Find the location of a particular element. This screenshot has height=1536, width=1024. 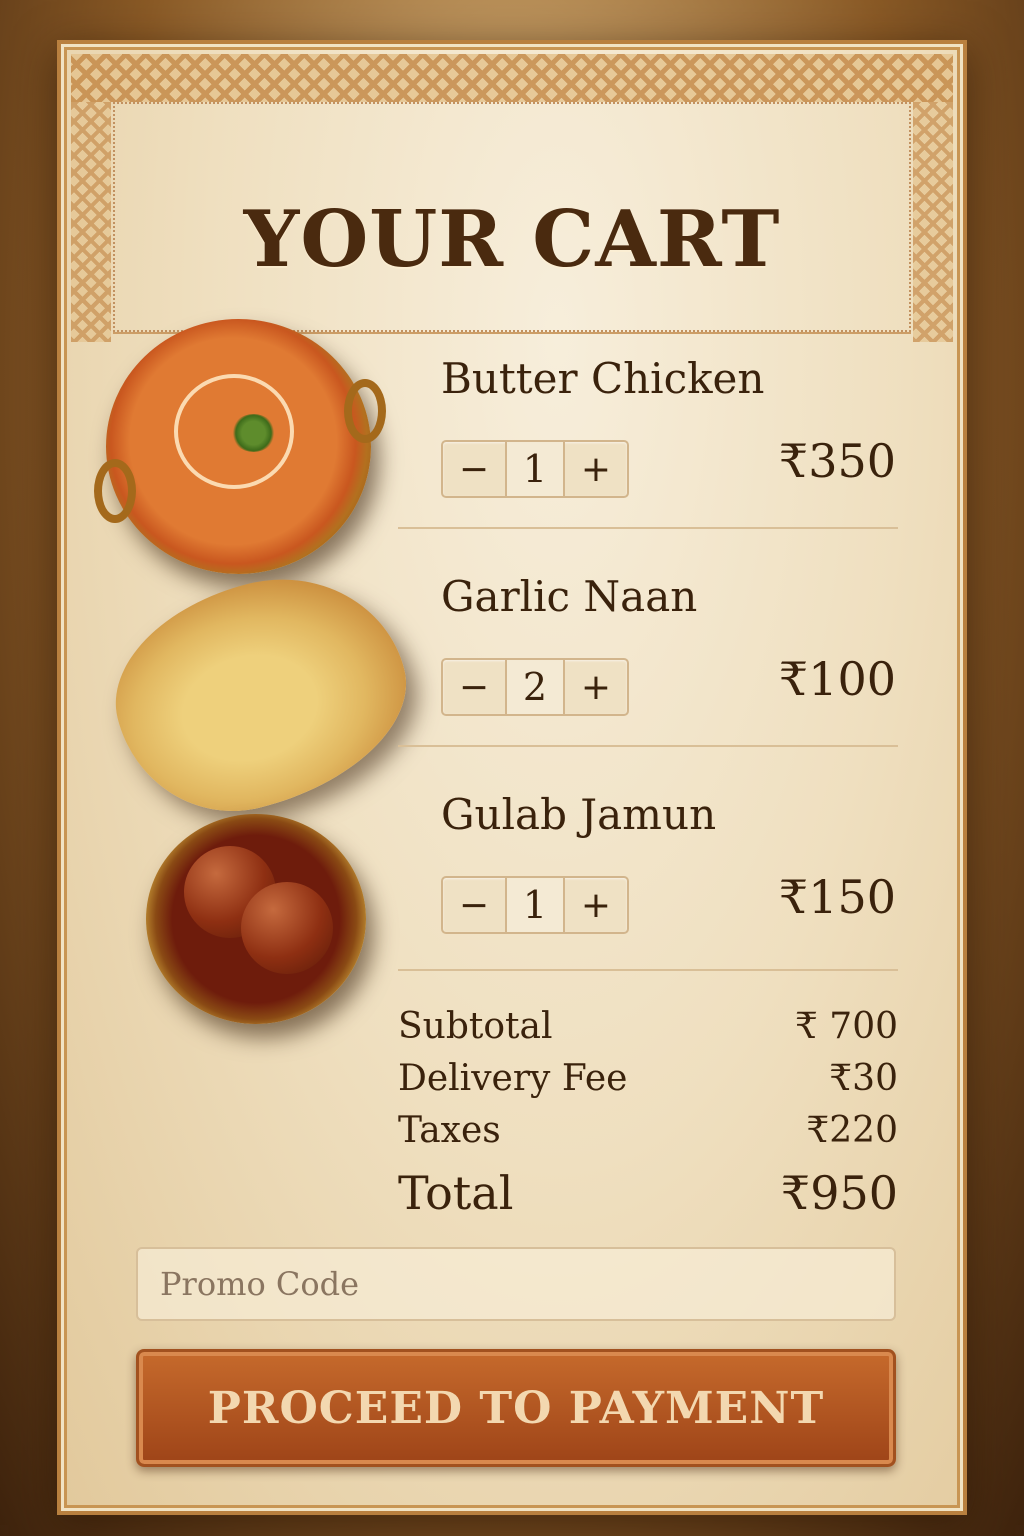

subtotal-value: ₹ 700 is located at coordinates (846, 1026).